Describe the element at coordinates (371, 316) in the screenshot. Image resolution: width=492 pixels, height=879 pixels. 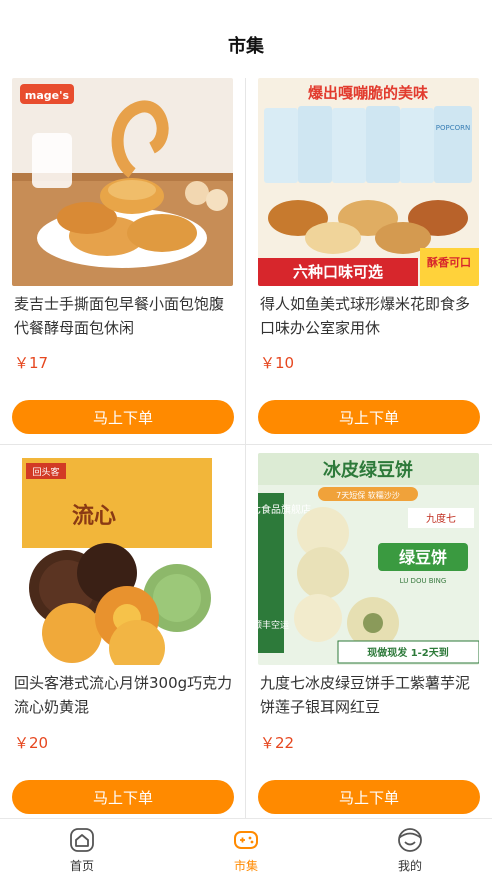
I see `product-title: 得人如鱼美式球形爆米花即食多口味办公室家用休` at that location.